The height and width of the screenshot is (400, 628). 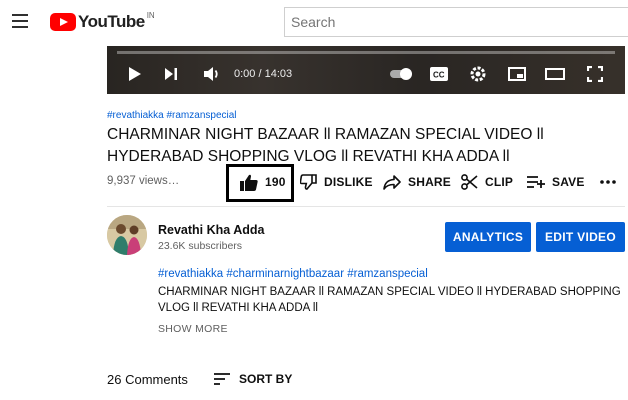 What do you see at coordinates (580, 237) in the screenshot?
I see `edit-video-button: EDIT VIDEO` at bounding box center [580, 237].